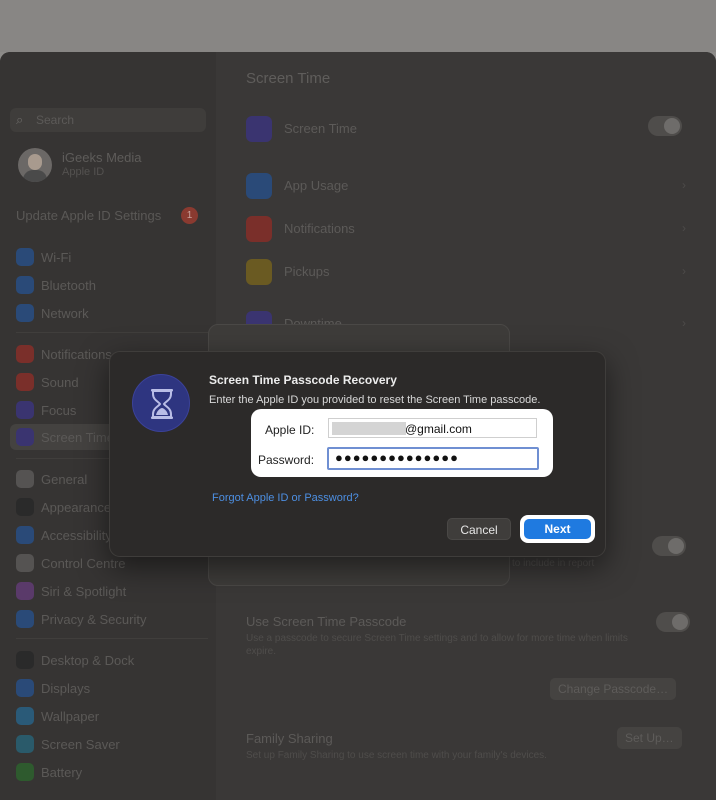 The width and height of the screenshot is (716, 800). Describe the element at coordinates (397, 457) in the screenshot. I see `password-mask: ●●●●●●●●●●●●●●` at that location.